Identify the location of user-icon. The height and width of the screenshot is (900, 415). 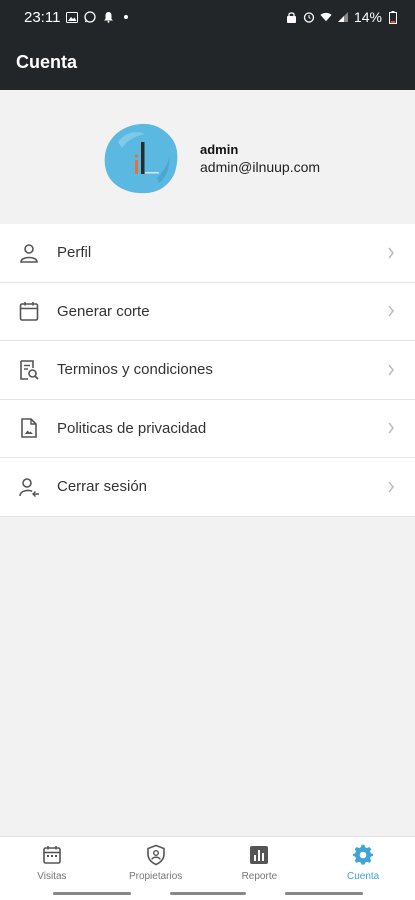
(29, 253).